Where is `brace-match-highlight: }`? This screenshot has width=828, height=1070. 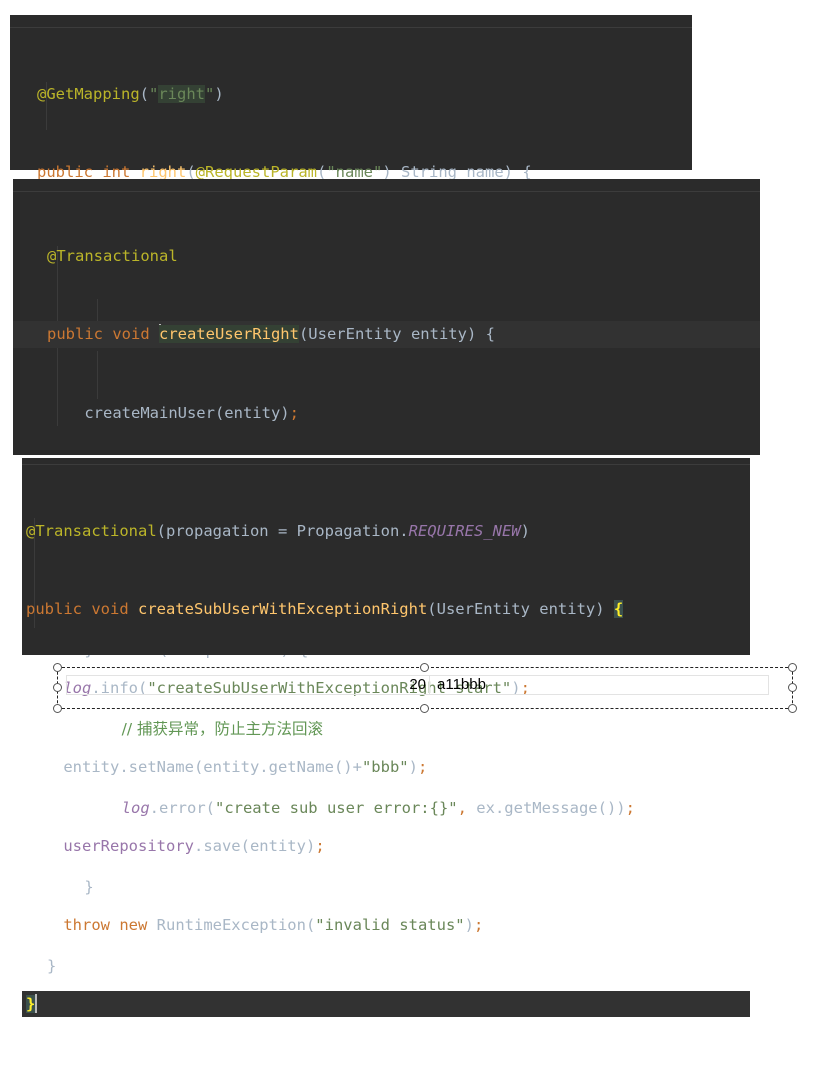 brace-match-highlight: } is located at coordinates (31, 1003).